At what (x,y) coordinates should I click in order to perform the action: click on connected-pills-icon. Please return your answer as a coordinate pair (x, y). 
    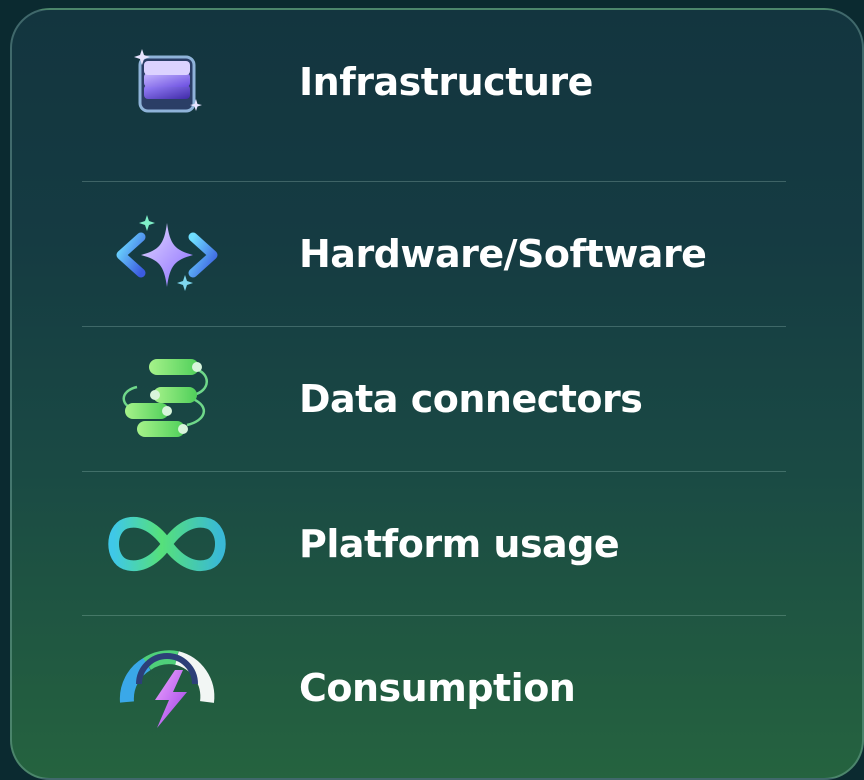
    Looking at the image, I should click on (167, 399).